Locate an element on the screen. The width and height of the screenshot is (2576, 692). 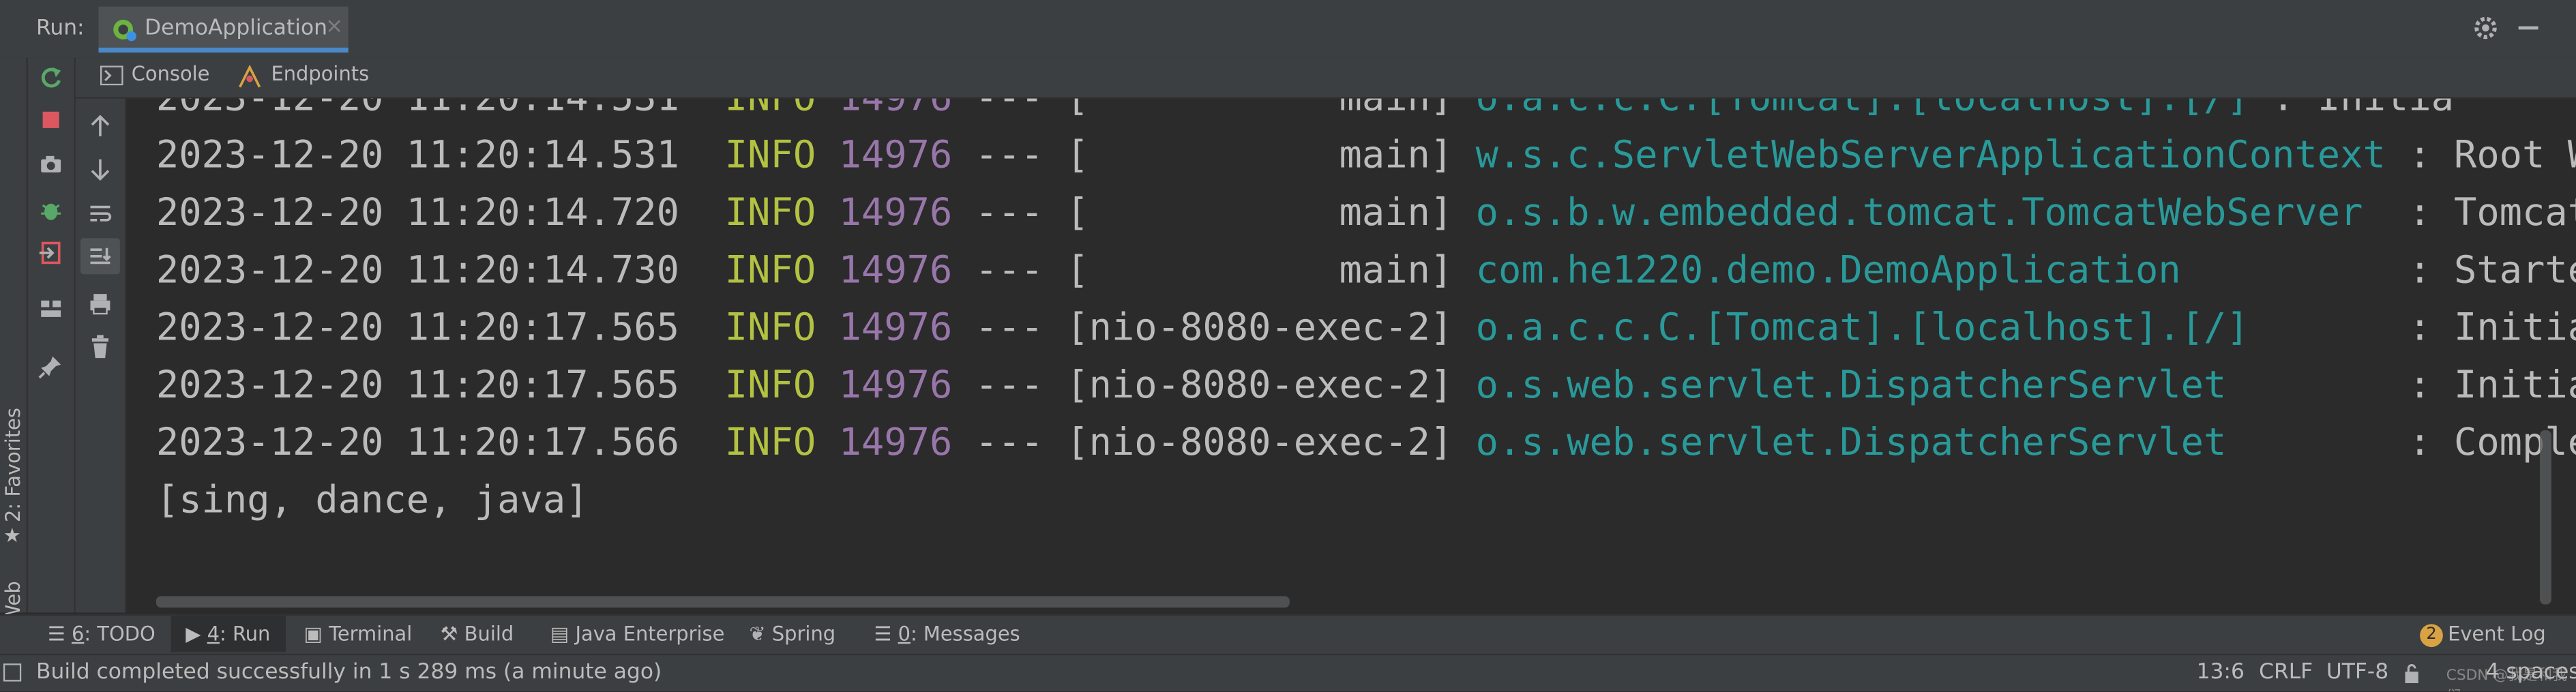
java-enterprise-icon: ▤ is located at coordinates (563, 634).